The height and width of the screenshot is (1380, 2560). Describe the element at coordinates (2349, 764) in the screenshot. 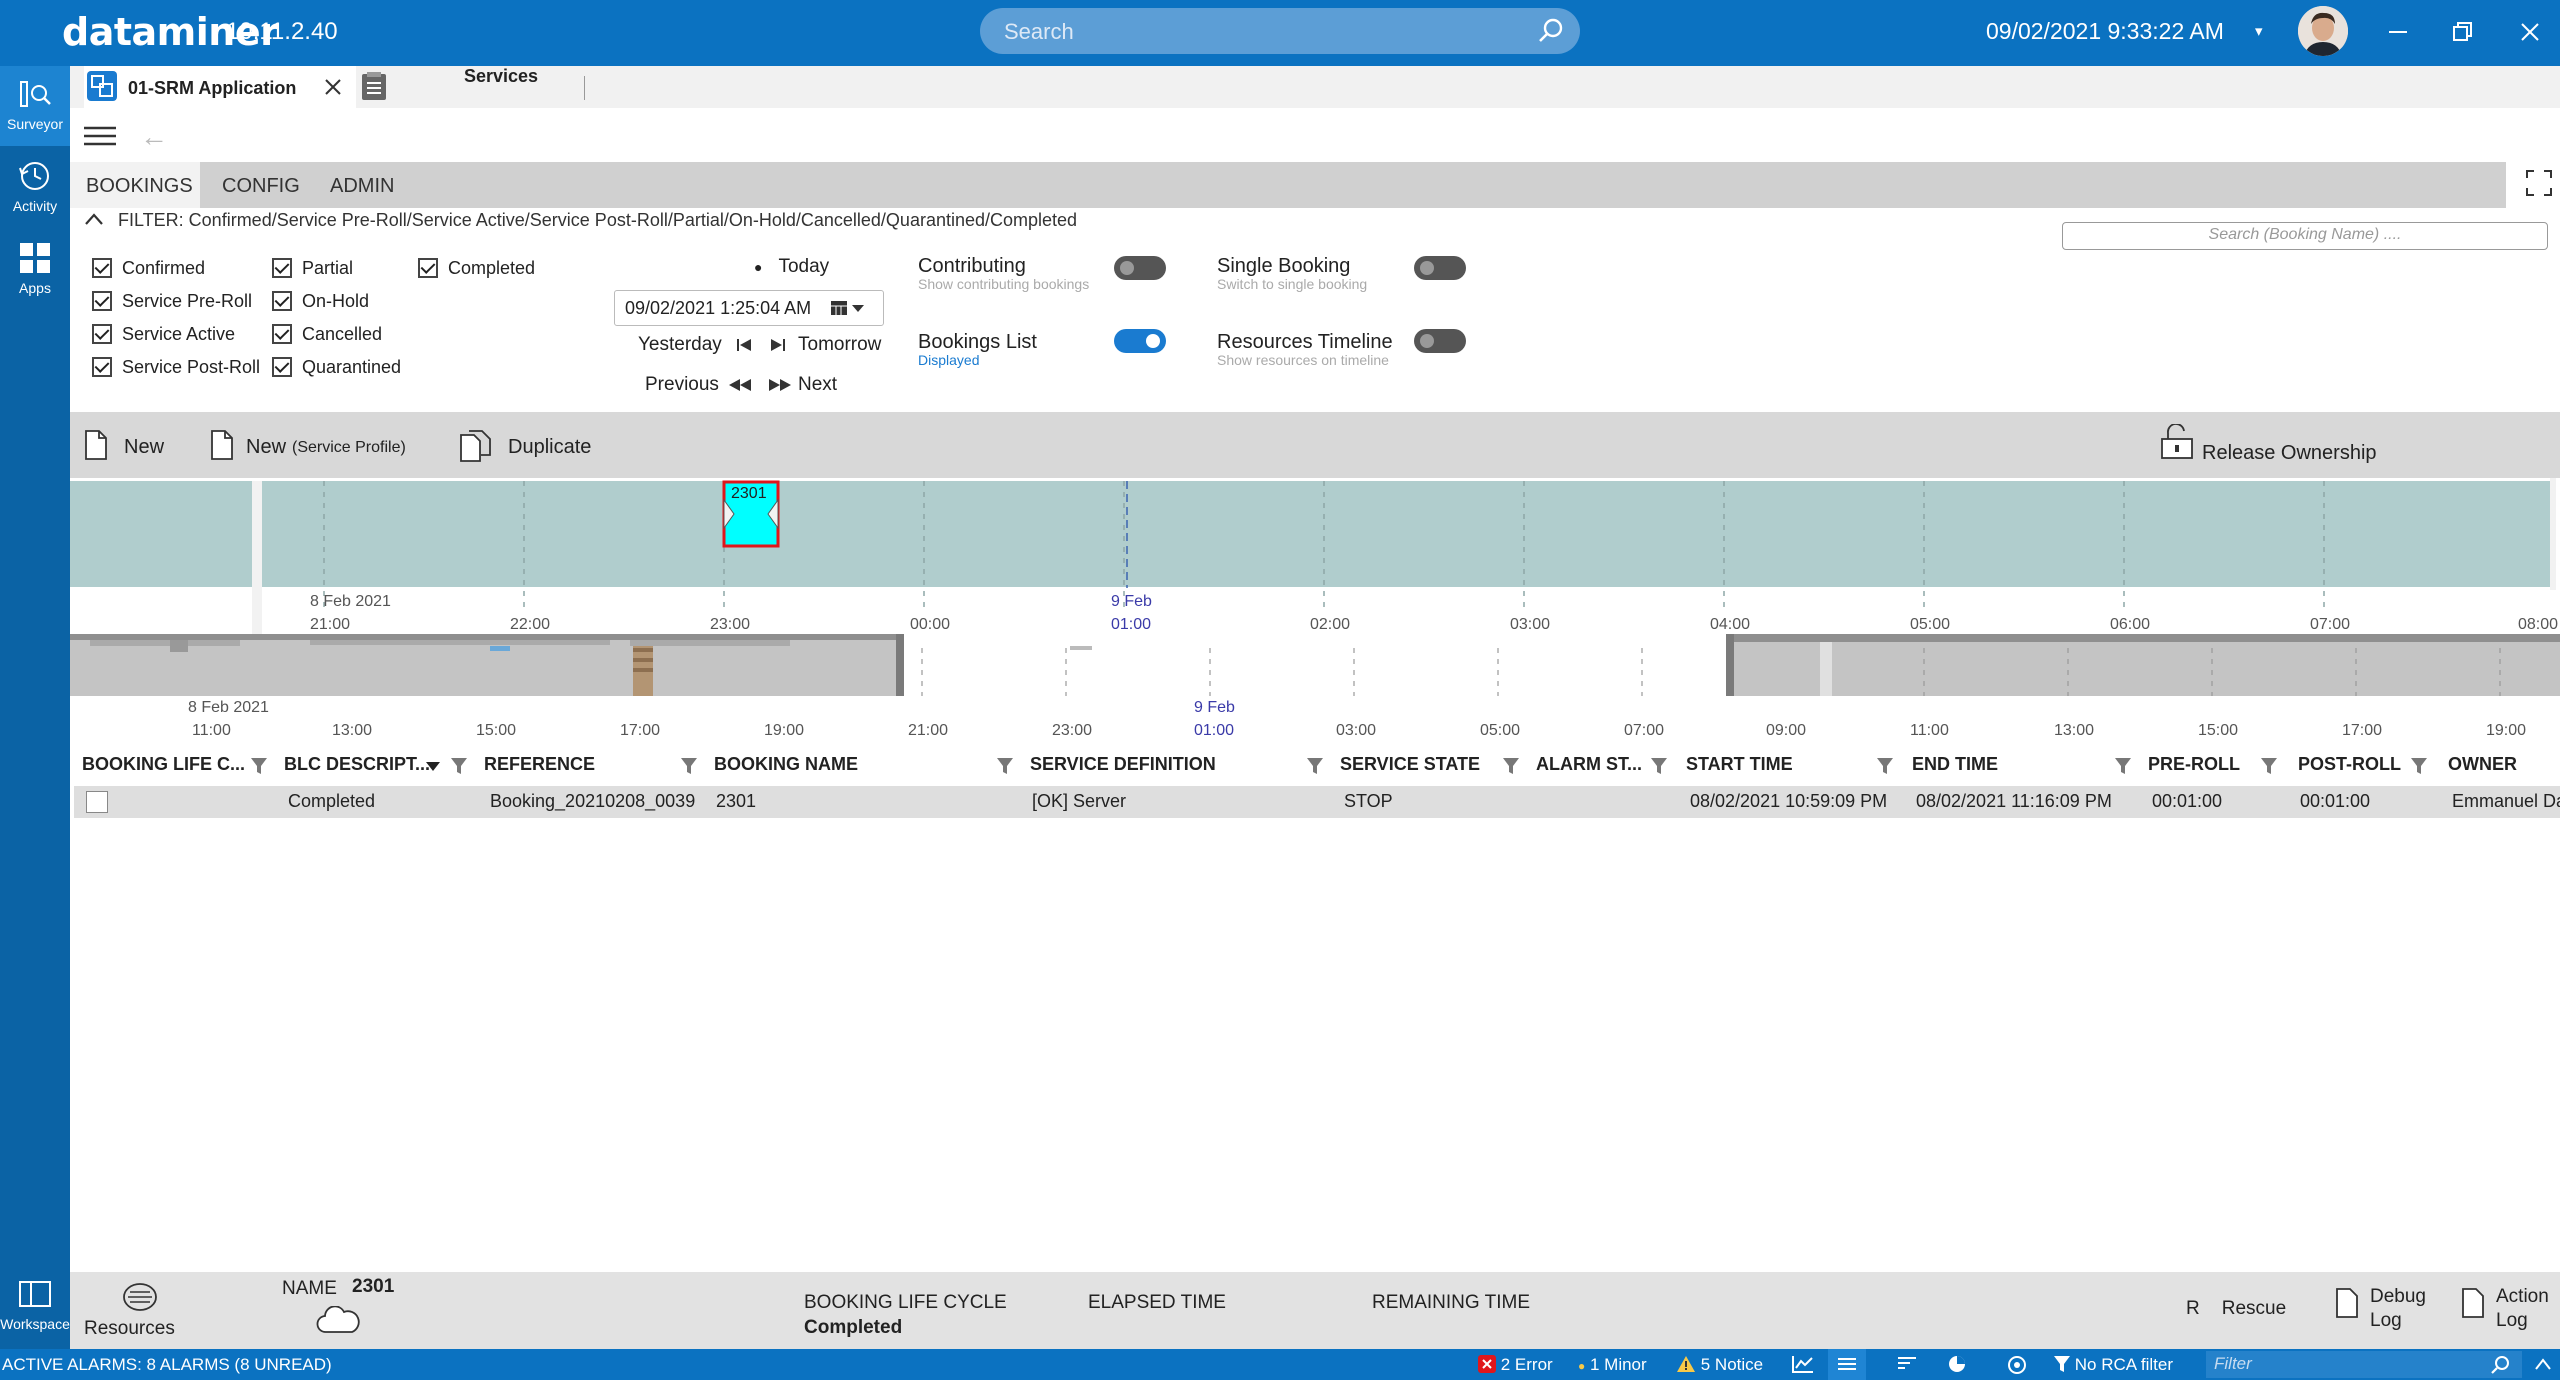

I see `column-header-post-roll: POST-ROLL` at that location.